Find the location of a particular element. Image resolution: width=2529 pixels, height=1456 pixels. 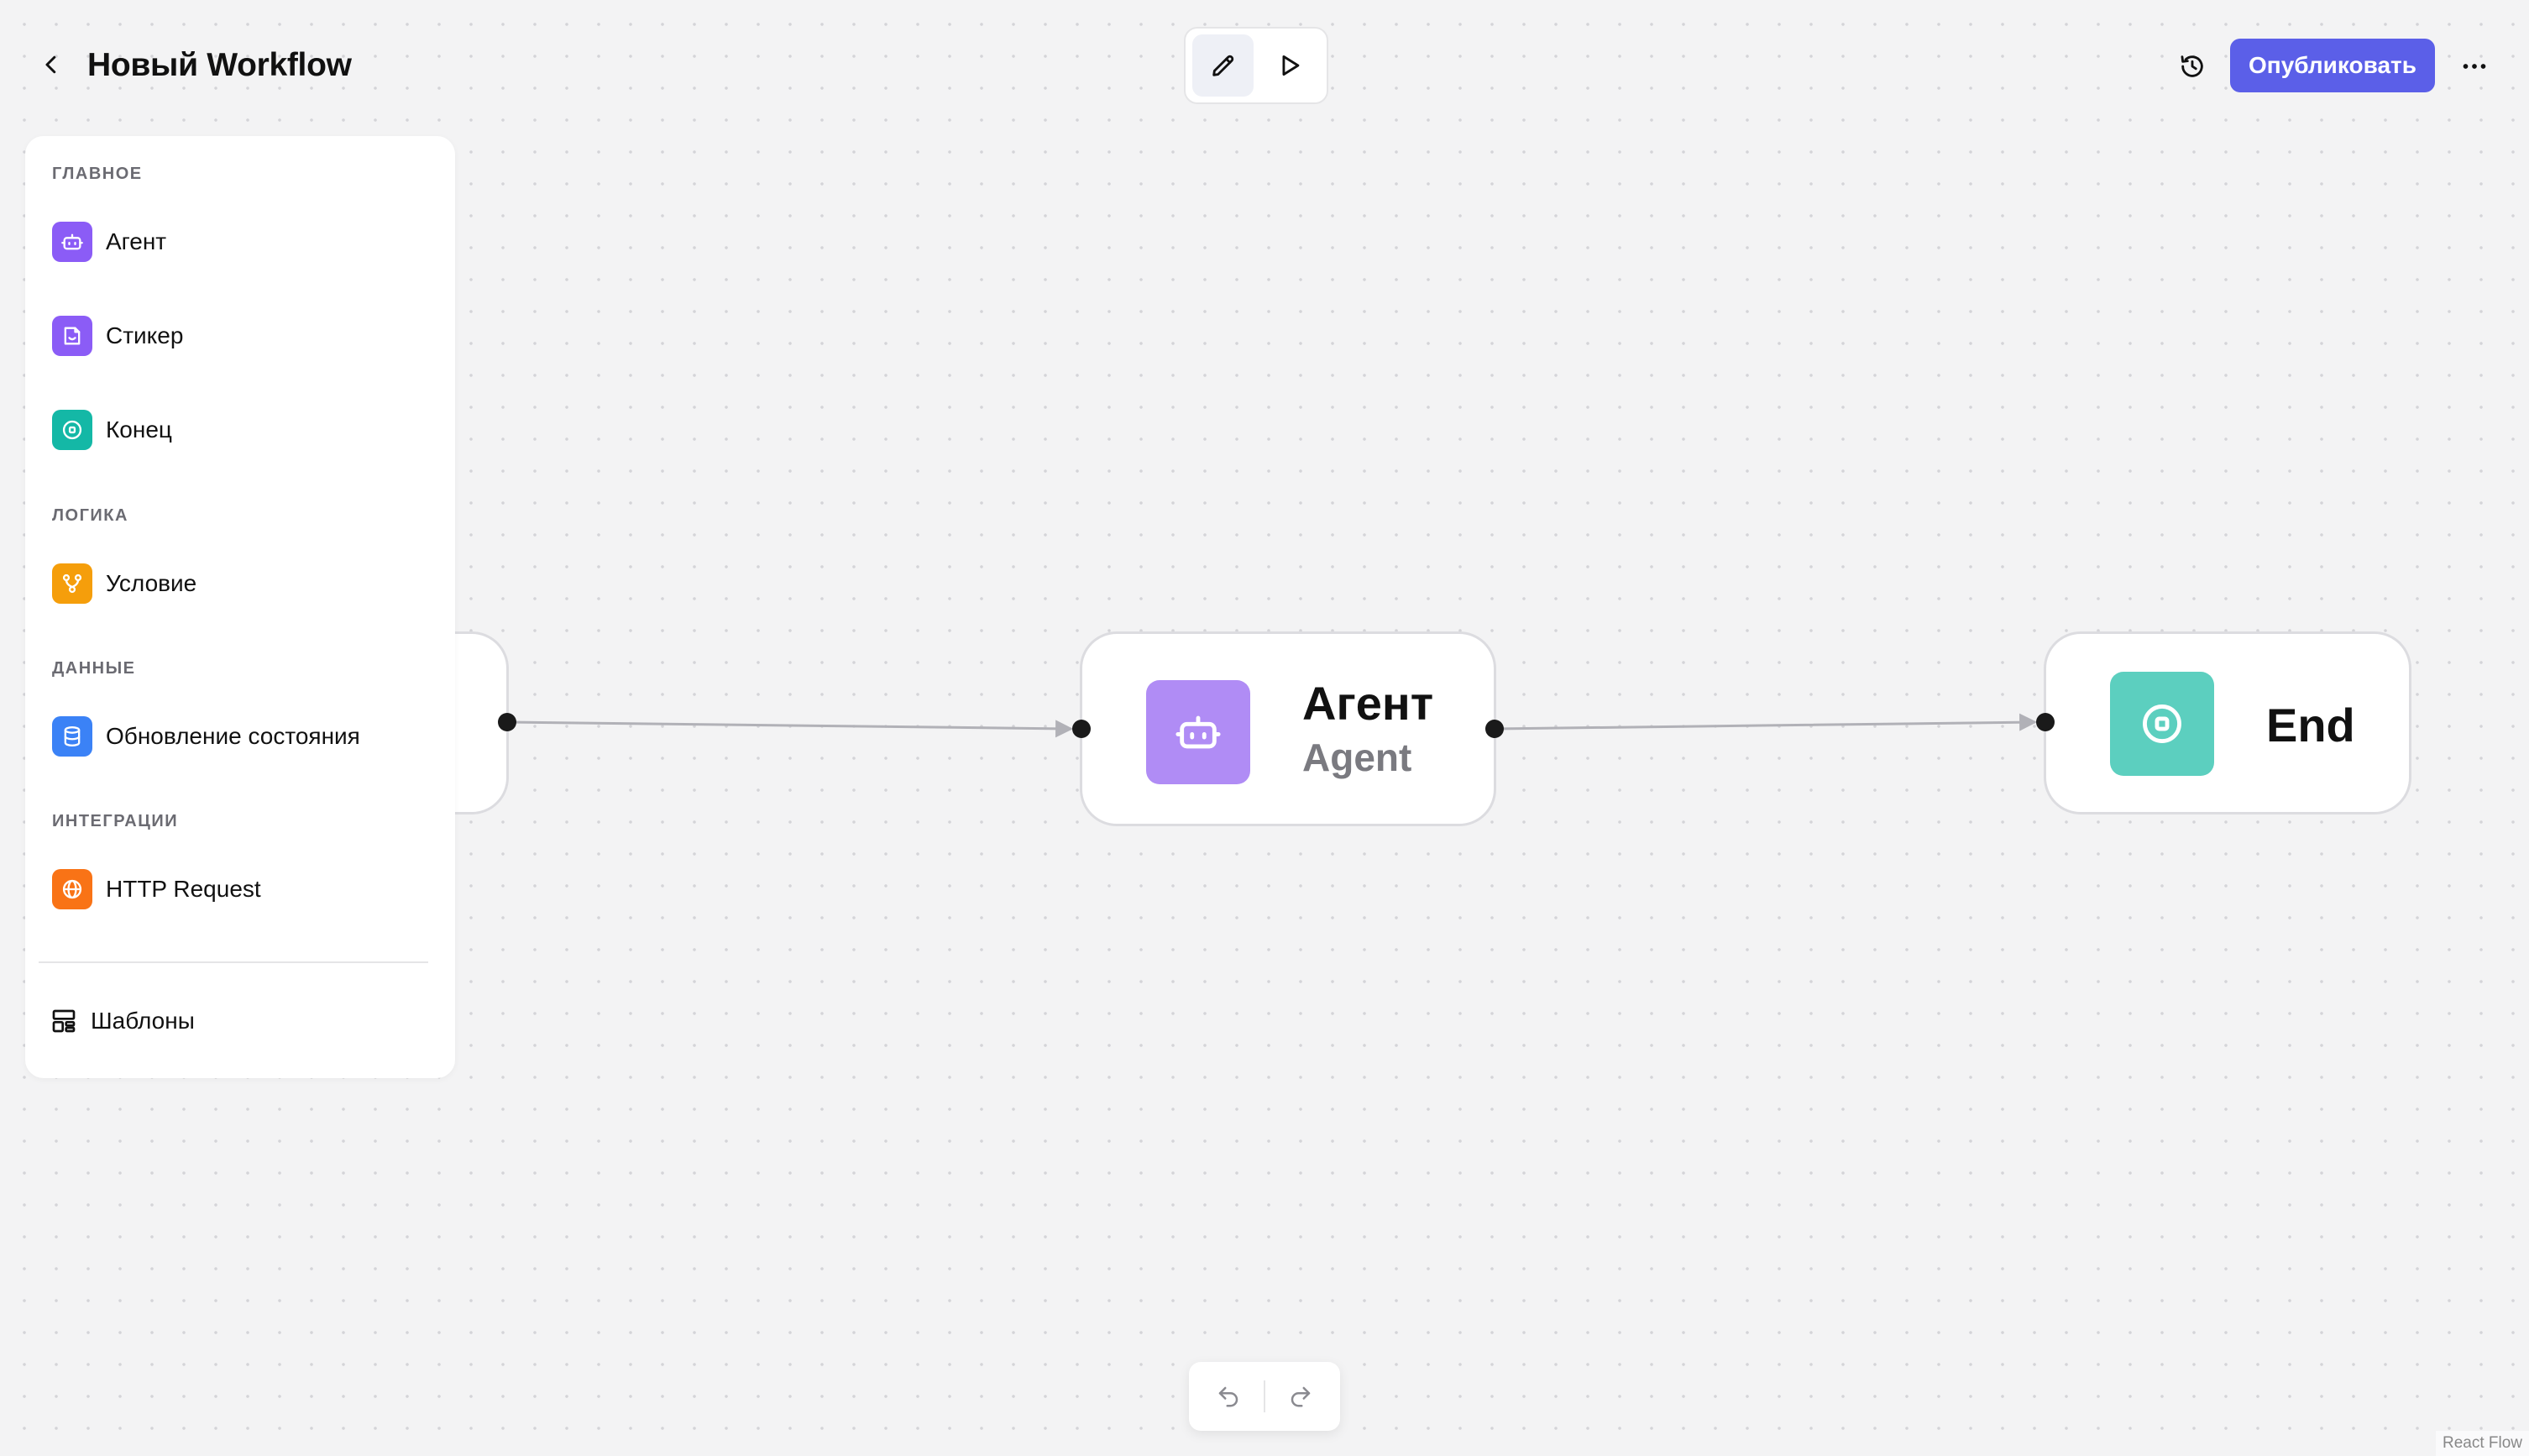

back-button is located at coordinates (51, 64).